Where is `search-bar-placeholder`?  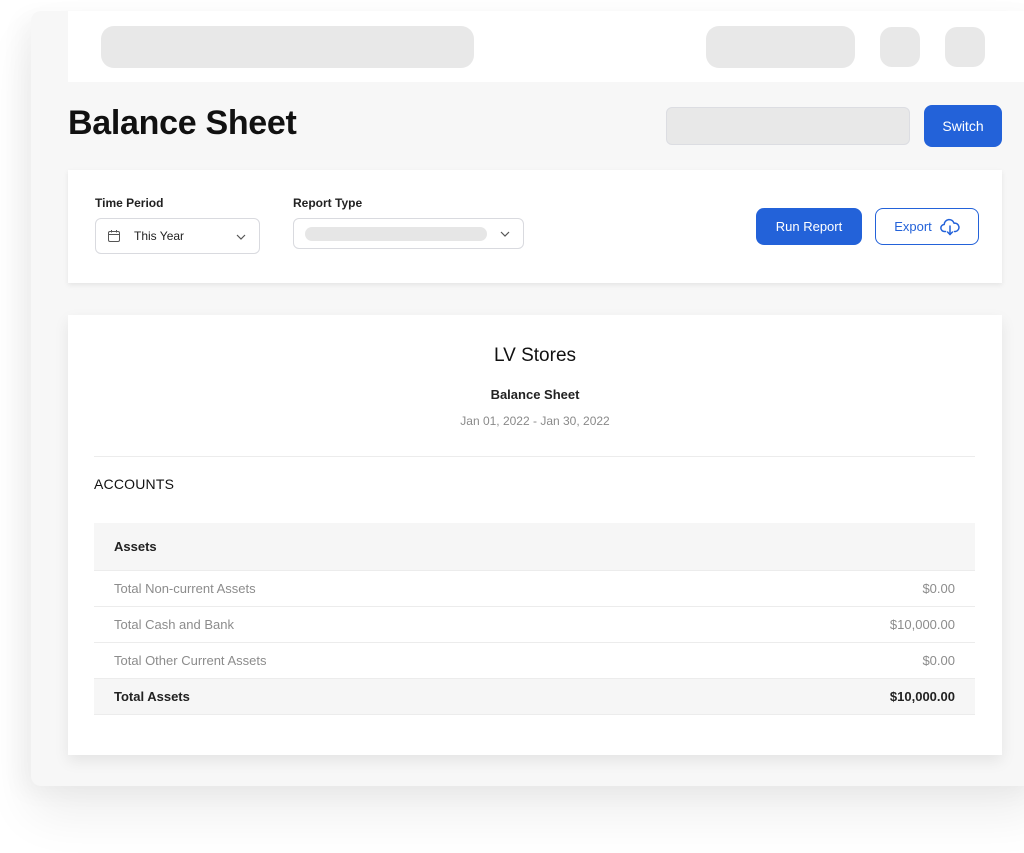
search-bar-placeholder is located at coordinates (287, 47).